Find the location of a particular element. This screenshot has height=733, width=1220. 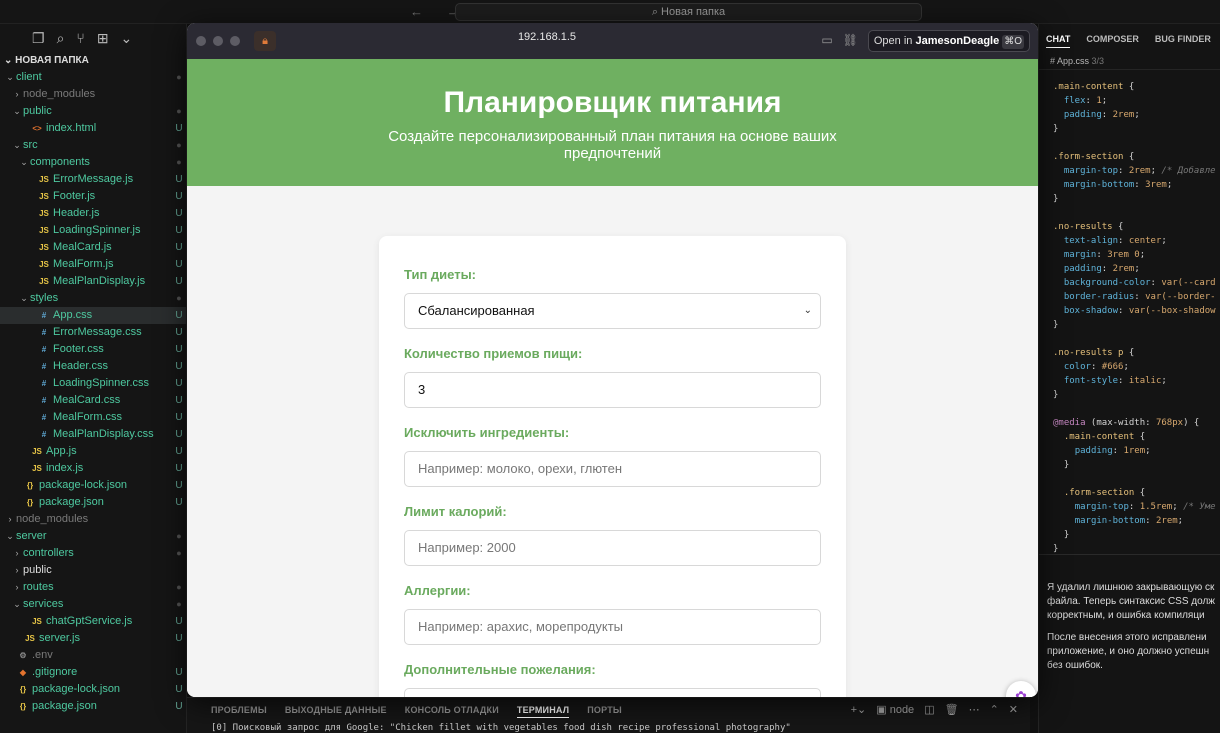

files-icon: ❐ is located at coordinates (38, 41).